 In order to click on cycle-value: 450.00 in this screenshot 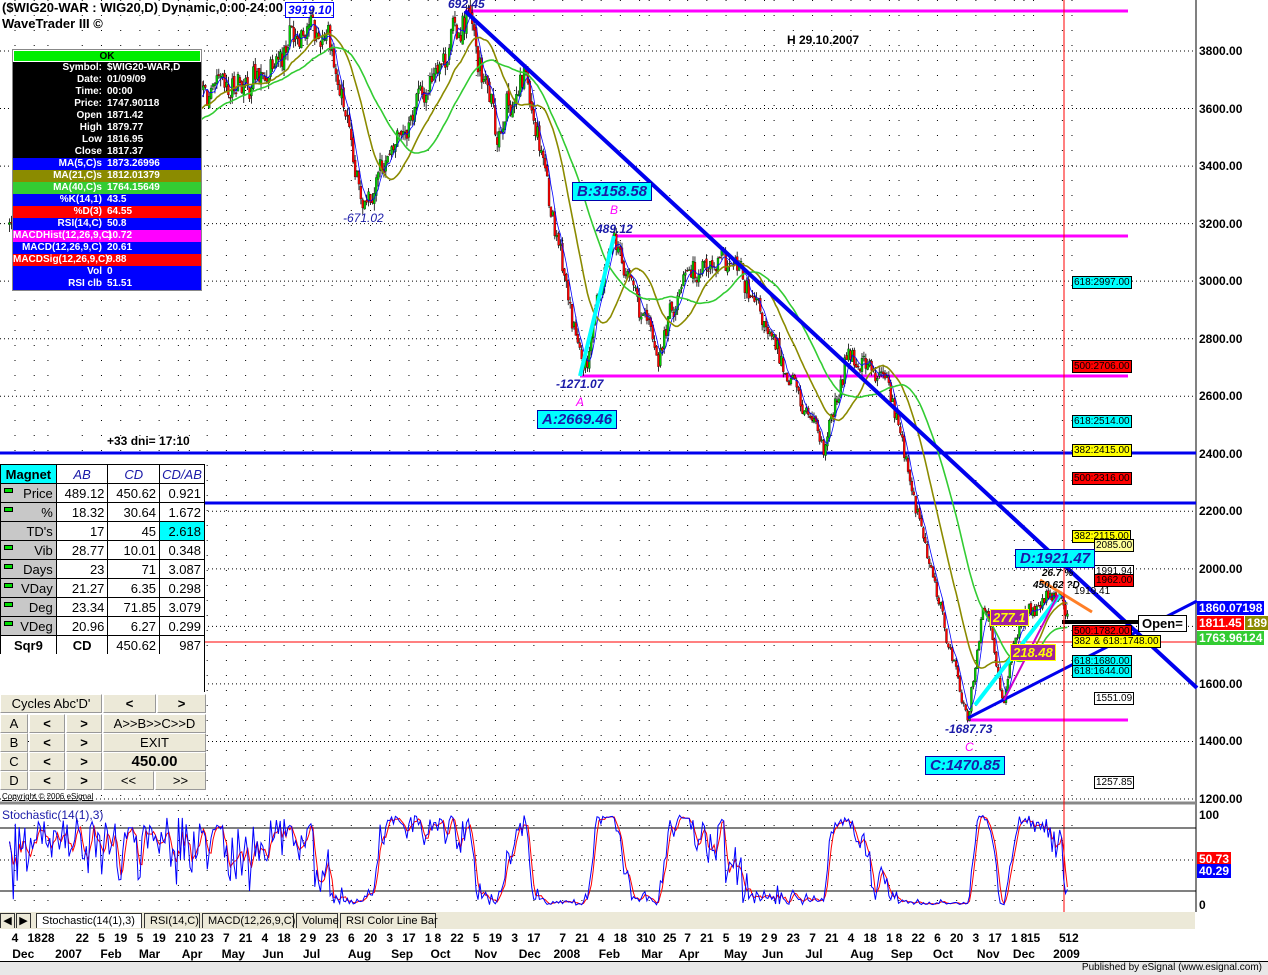, I will do `click(154, 761)`.